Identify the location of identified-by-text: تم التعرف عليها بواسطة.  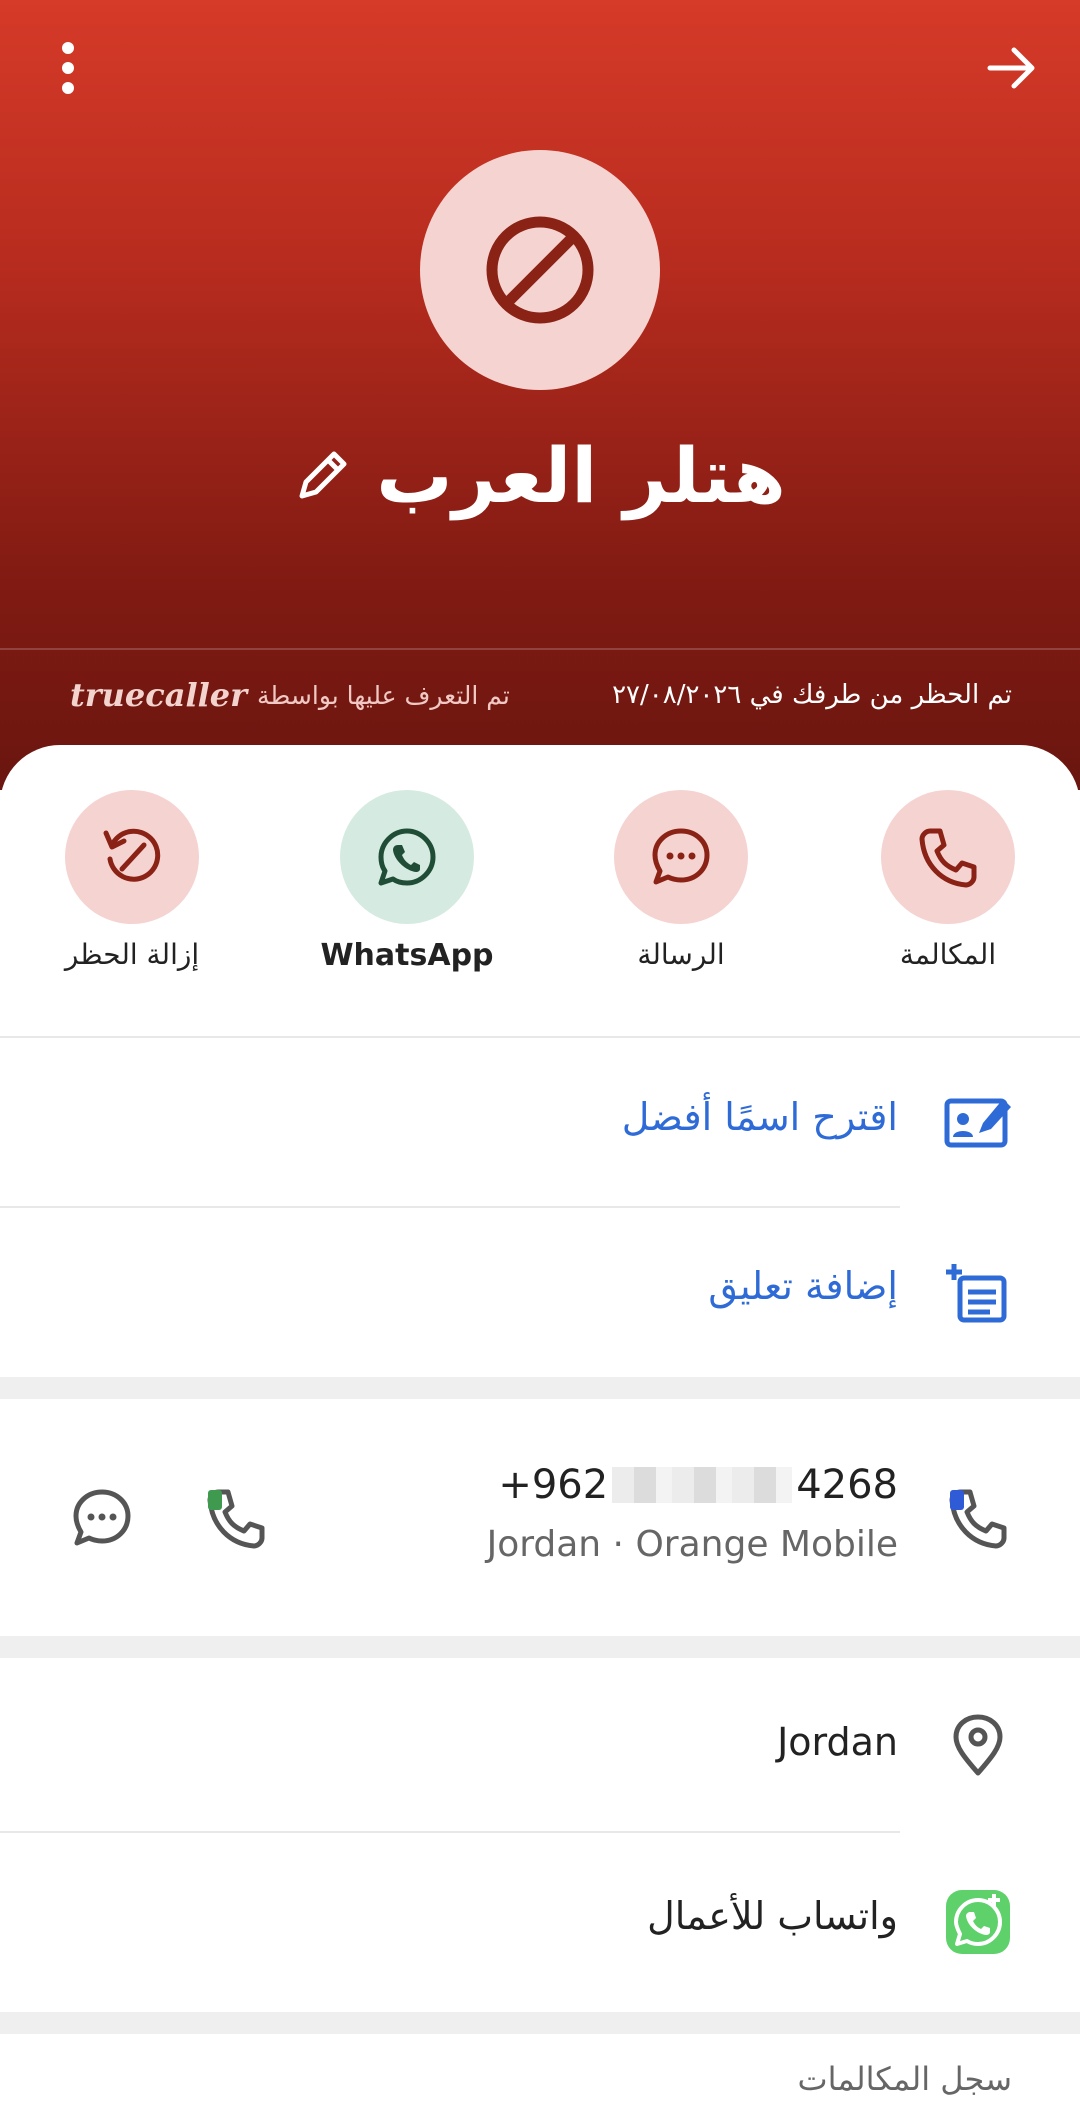
(383, 695).